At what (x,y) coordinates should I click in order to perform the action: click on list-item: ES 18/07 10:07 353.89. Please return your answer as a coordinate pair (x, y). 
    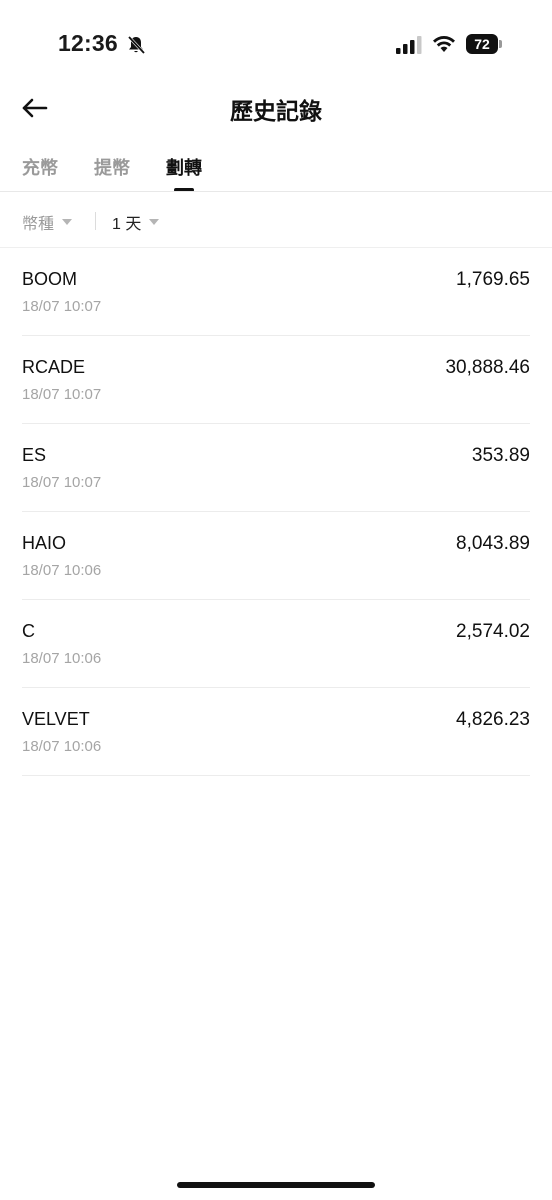
    Looking at the image, I should click on (276, 468).